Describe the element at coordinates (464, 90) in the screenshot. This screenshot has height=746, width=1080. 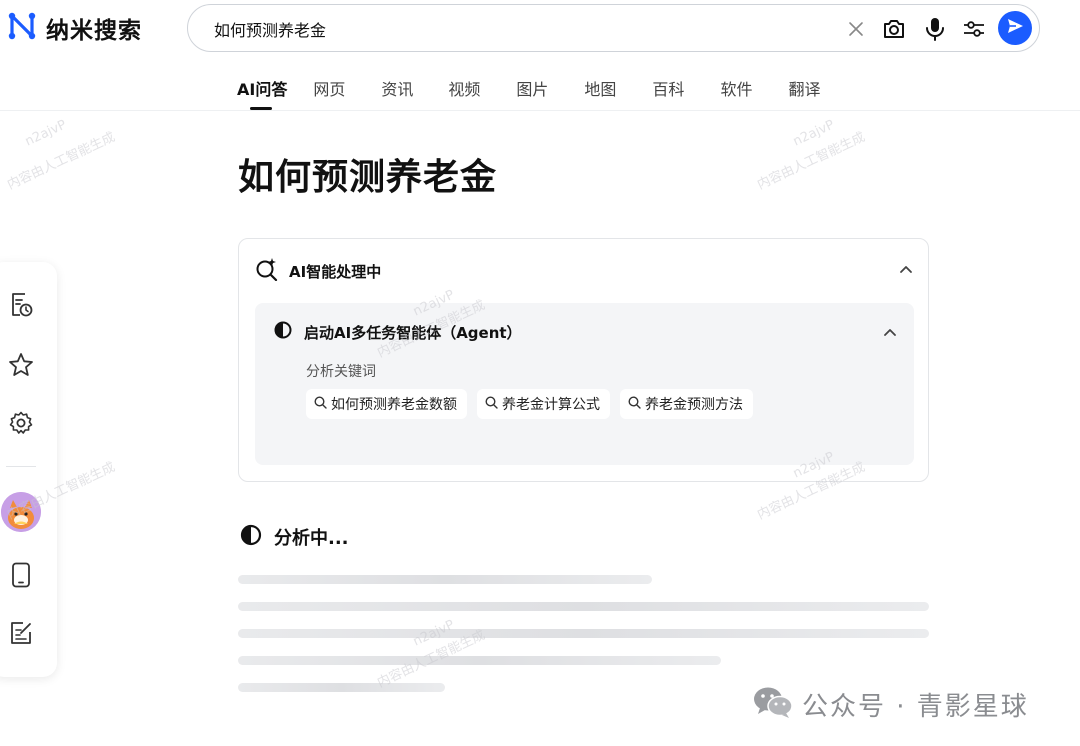
I see `tab-video: 视频` at that location.